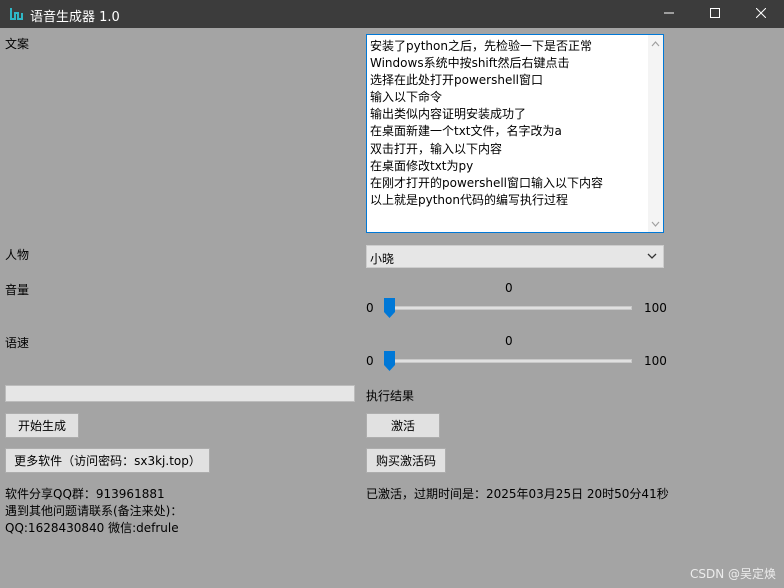 The width and height of the screenshot is (784, 588). I want to click on copy-text-line: 双击打开，输入以下内容, so click(436, 148).